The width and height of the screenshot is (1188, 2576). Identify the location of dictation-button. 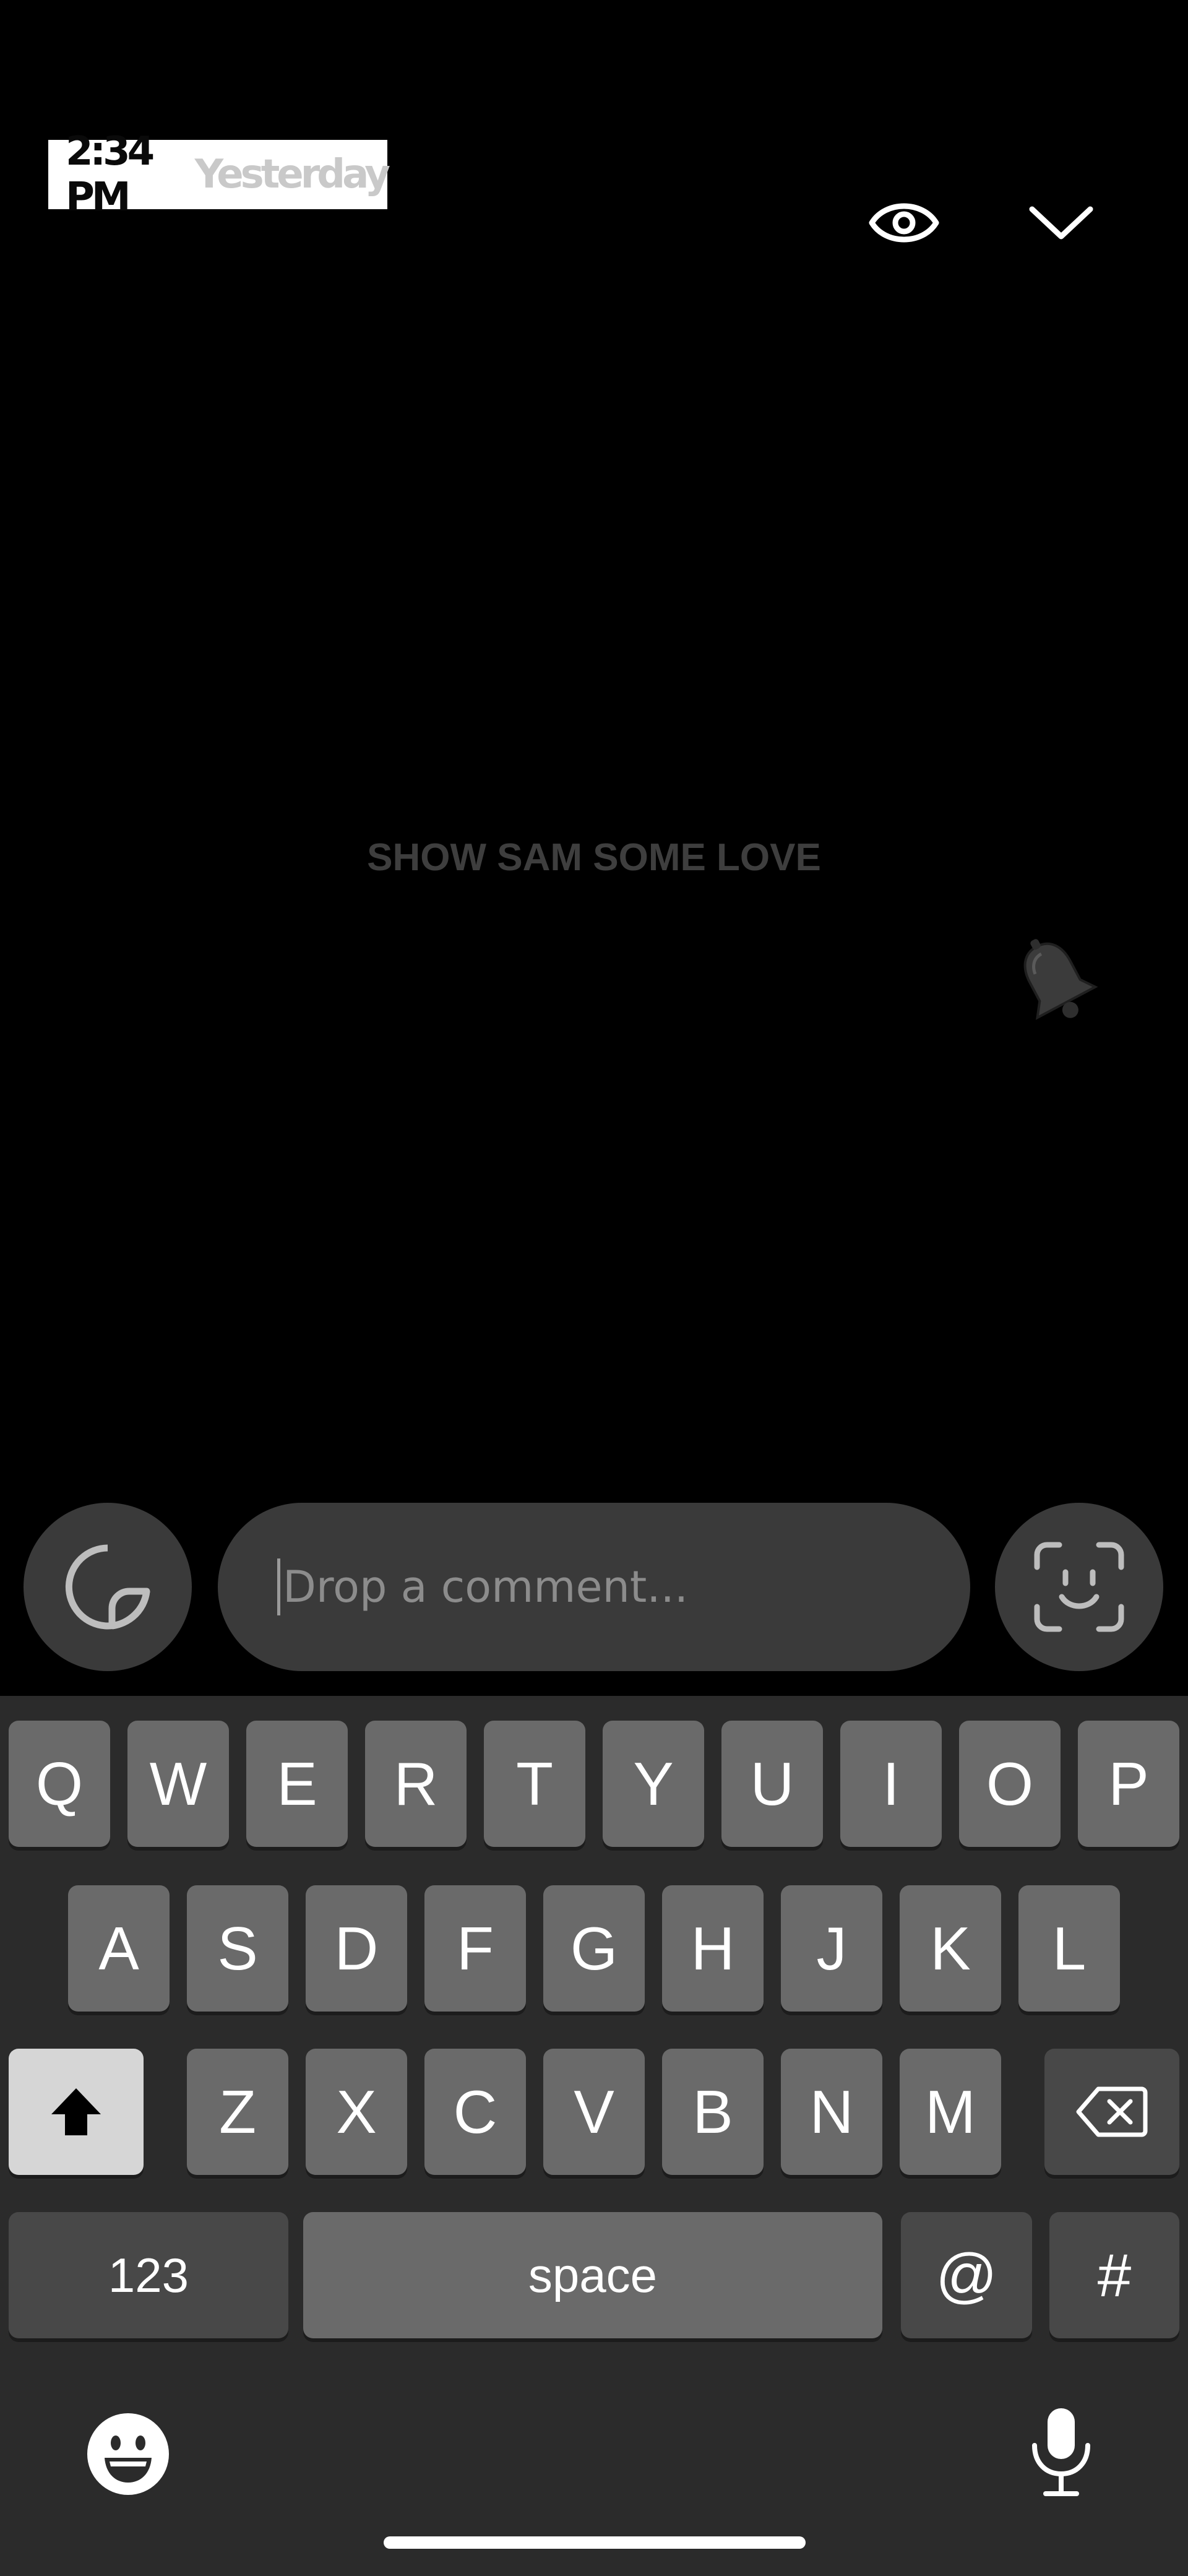
(1061, 2452).